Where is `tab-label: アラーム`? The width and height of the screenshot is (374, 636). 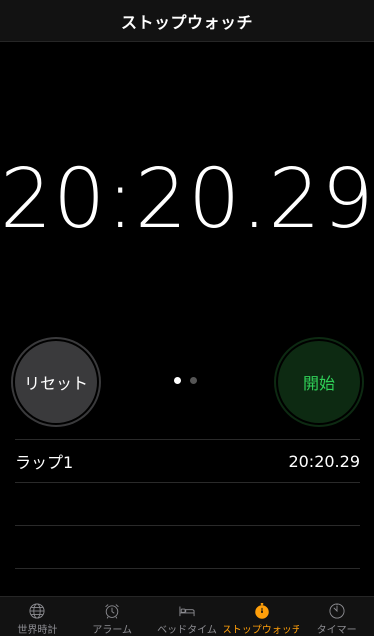
tab-label: アラーム is located at coordinates (112, 630).